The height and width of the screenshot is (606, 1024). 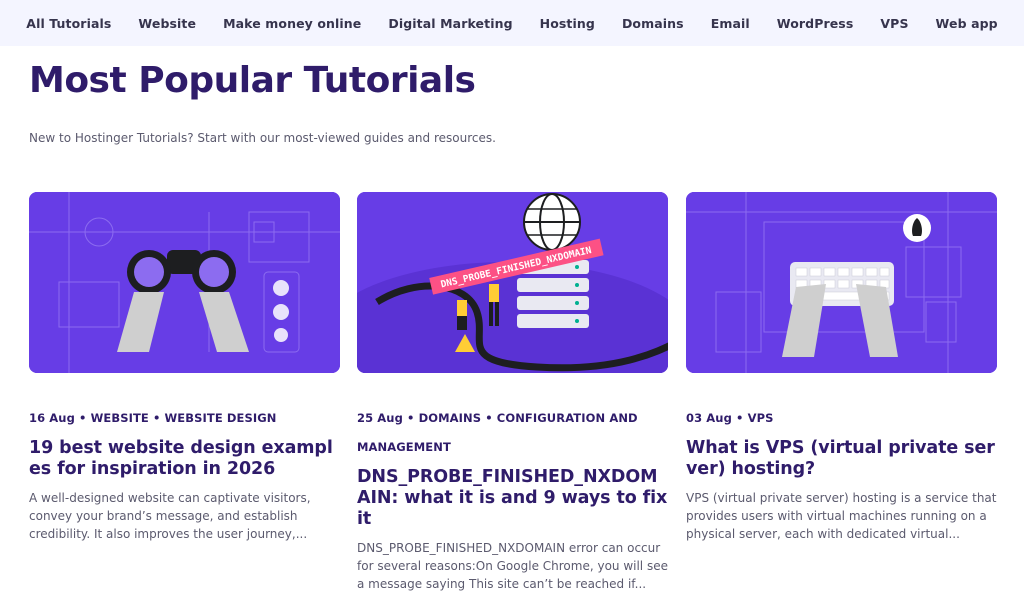 What do you see at coordinates (450, 23) in the screenshot?
I see `nav-item-digital-marketing: Digital Marketing` at bounding box center [450, 23].